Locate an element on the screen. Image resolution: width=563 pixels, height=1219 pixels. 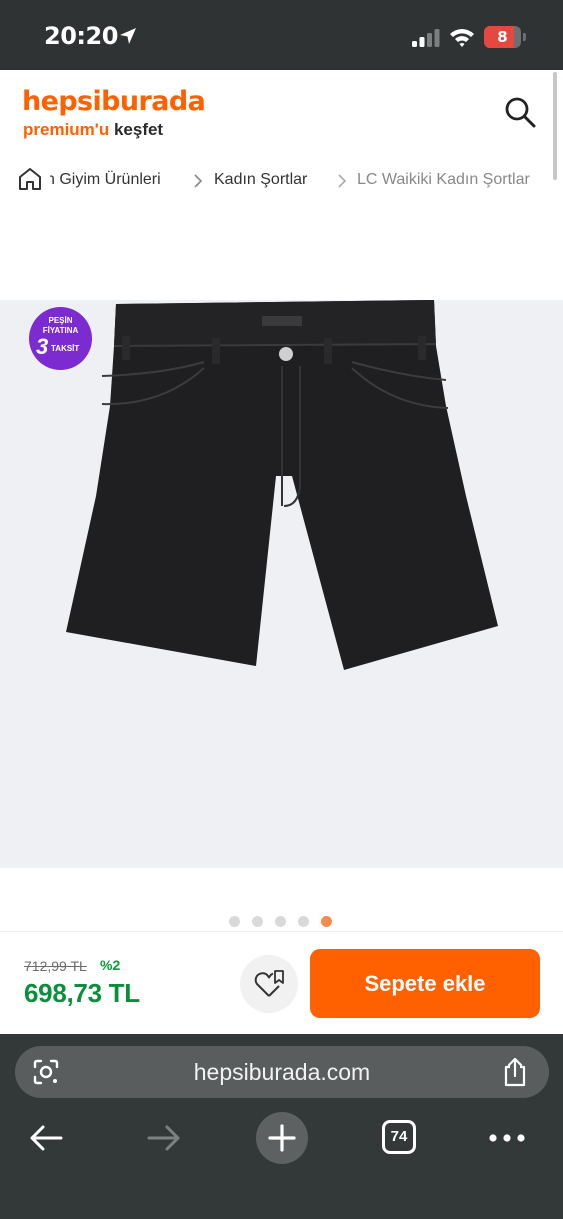
url-text: hepsiburada.com is located at coordinates (282, 1072).